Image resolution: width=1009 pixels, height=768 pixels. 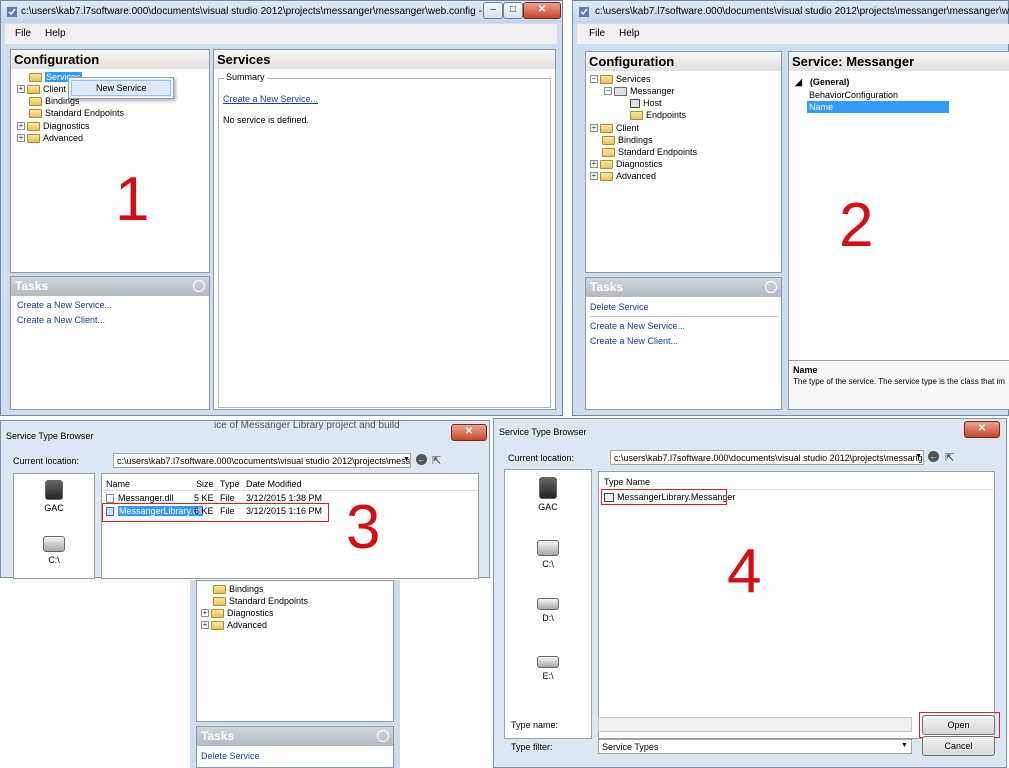 What do you see at coordinates (205, 484) in the screenshot?
I see `column-size: Size` at bounding box center [205, 484].